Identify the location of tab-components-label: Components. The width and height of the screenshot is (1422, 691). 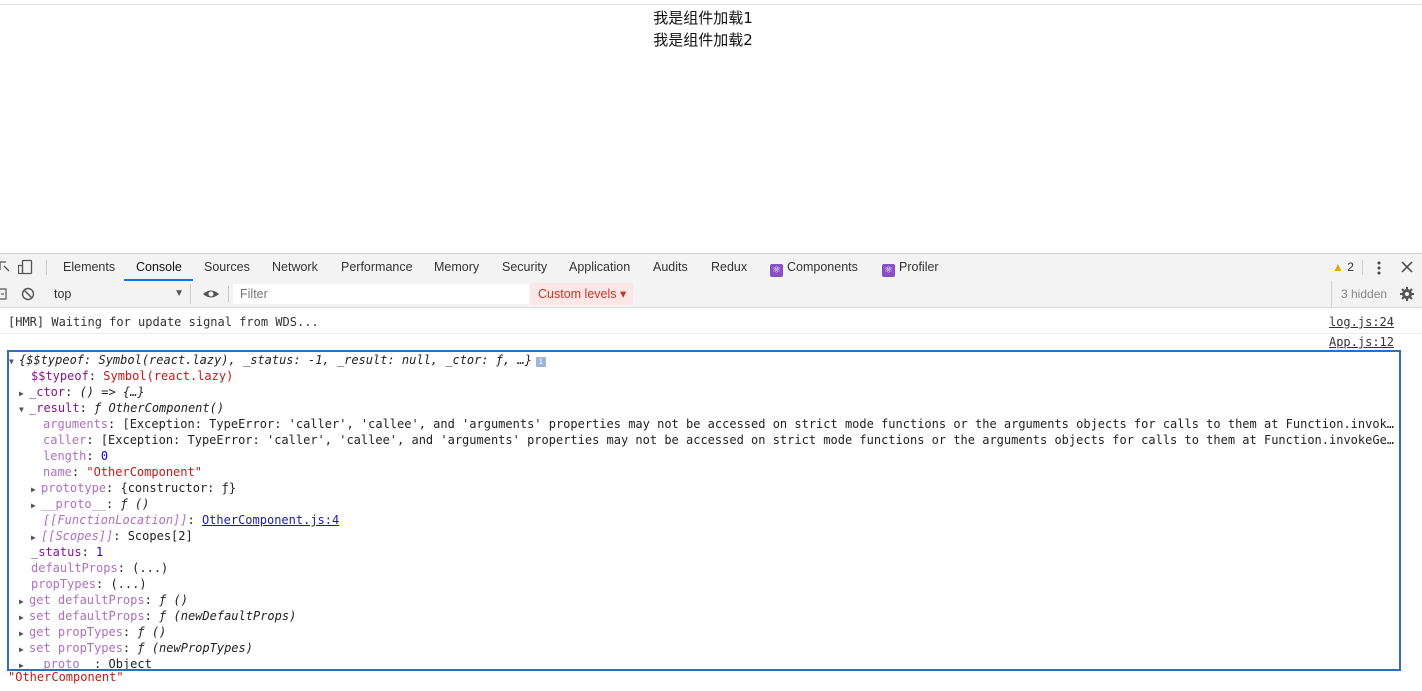
(822, 267).